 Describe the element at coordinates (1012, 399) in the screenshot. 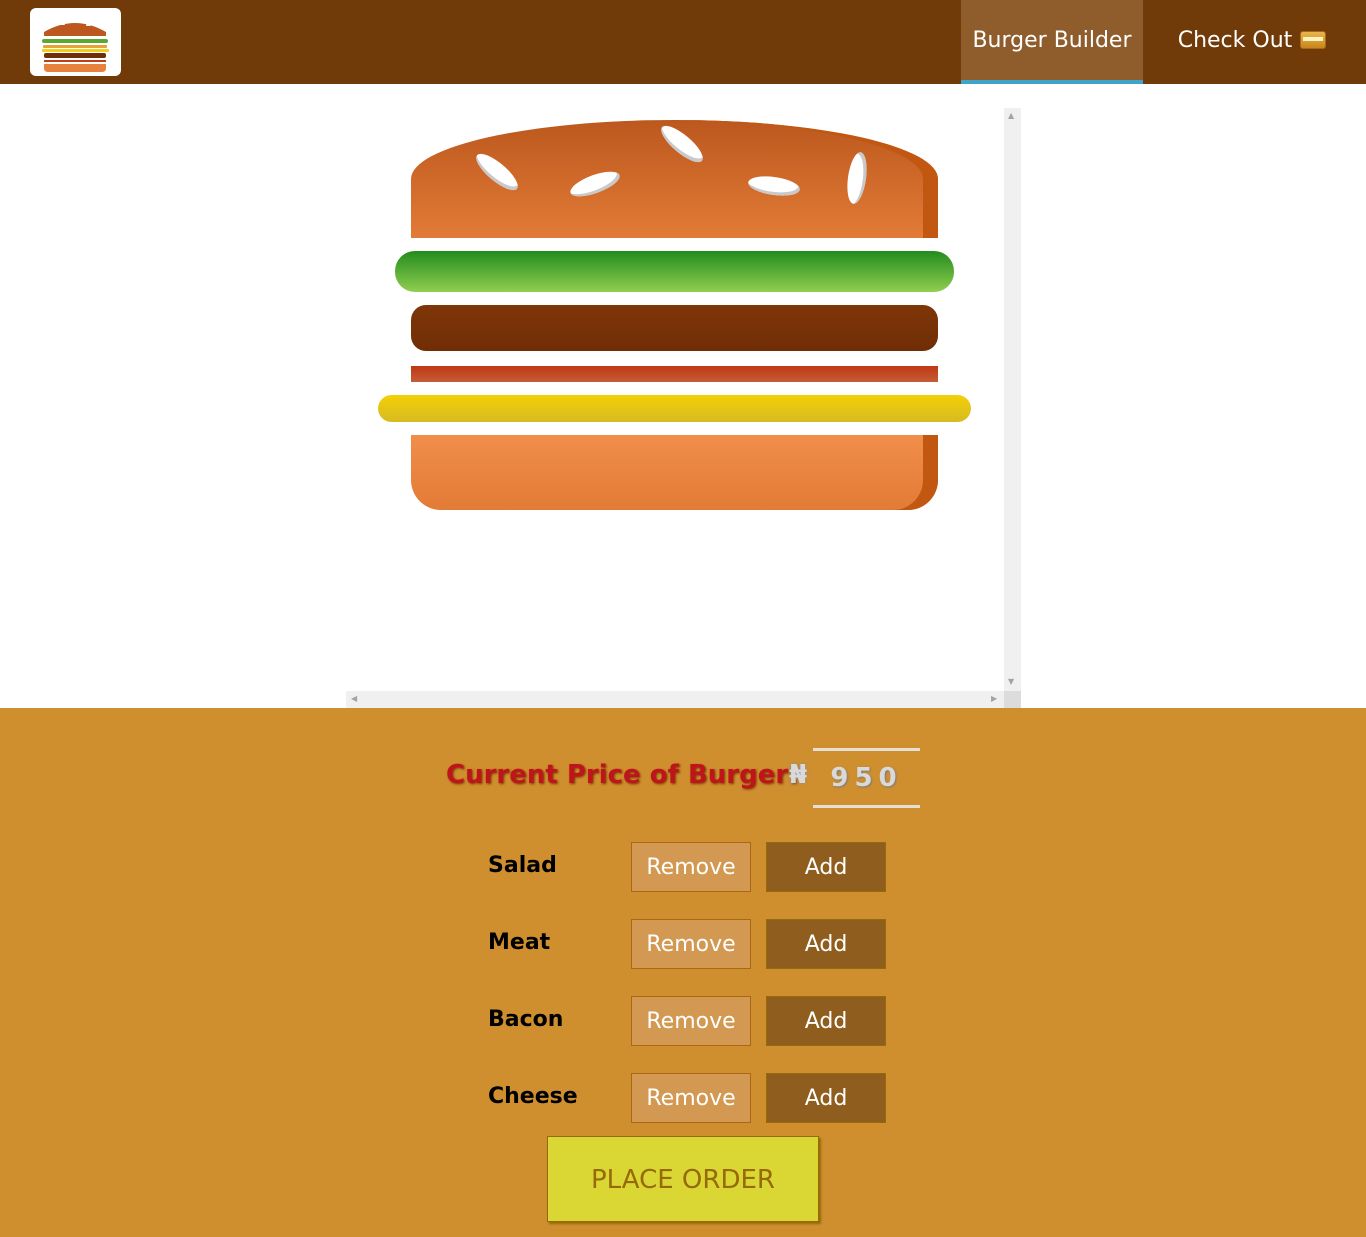

I see `vertical-scrollbar: ▲ ▼` at that location.